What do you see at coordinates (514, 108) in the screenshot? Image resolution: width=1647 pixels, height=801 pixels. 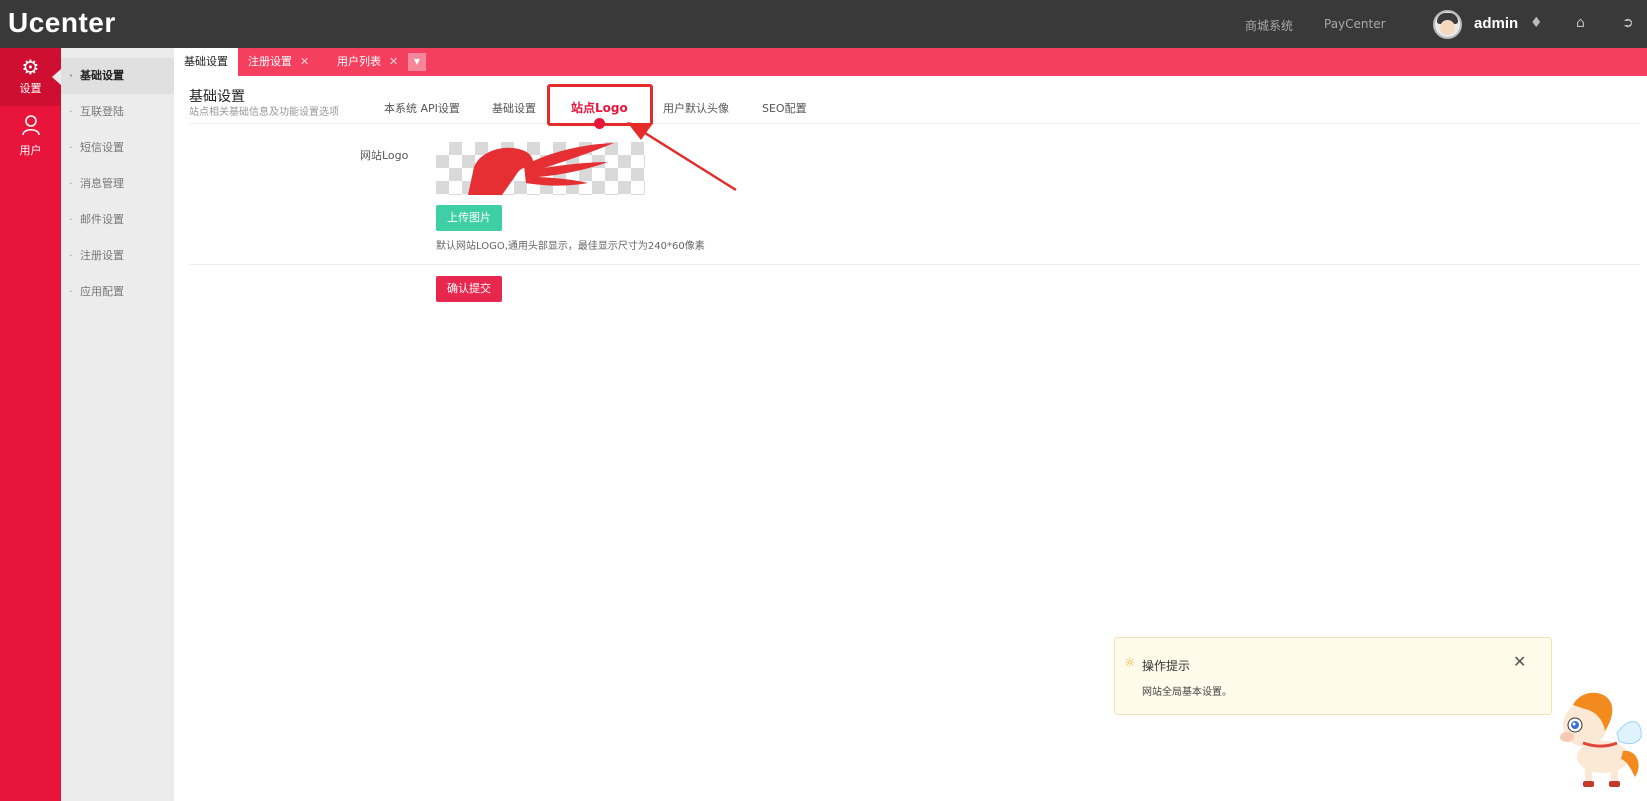 I see `subtab-basic: 基础设置` at bounding box center [514, 108].